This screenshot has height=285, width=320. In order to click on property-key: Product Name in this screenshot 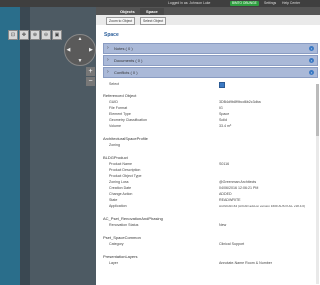, I will do `click(120, 164)`.